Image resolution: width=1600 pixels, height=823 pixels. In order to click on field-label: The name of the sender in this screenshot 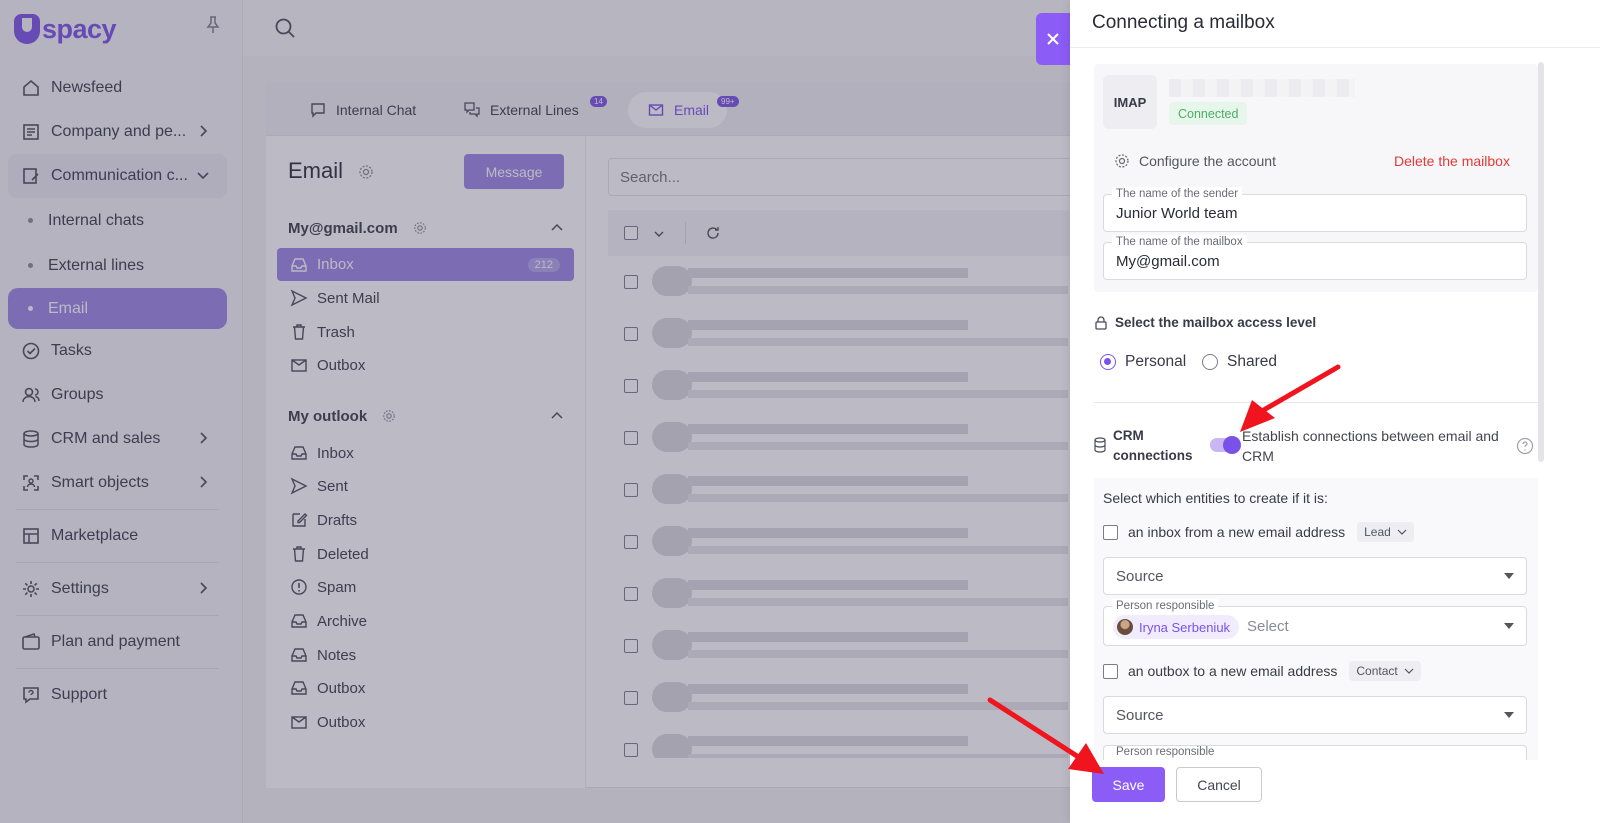, I will do `click(1177, 194)`.